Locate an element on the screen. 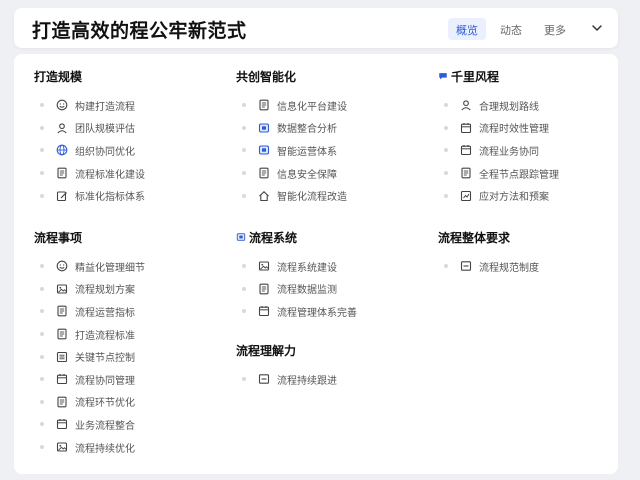 This screenshot has height=480, width=640. list-item: 流程持续优化 is located at coordinates (129, 447).